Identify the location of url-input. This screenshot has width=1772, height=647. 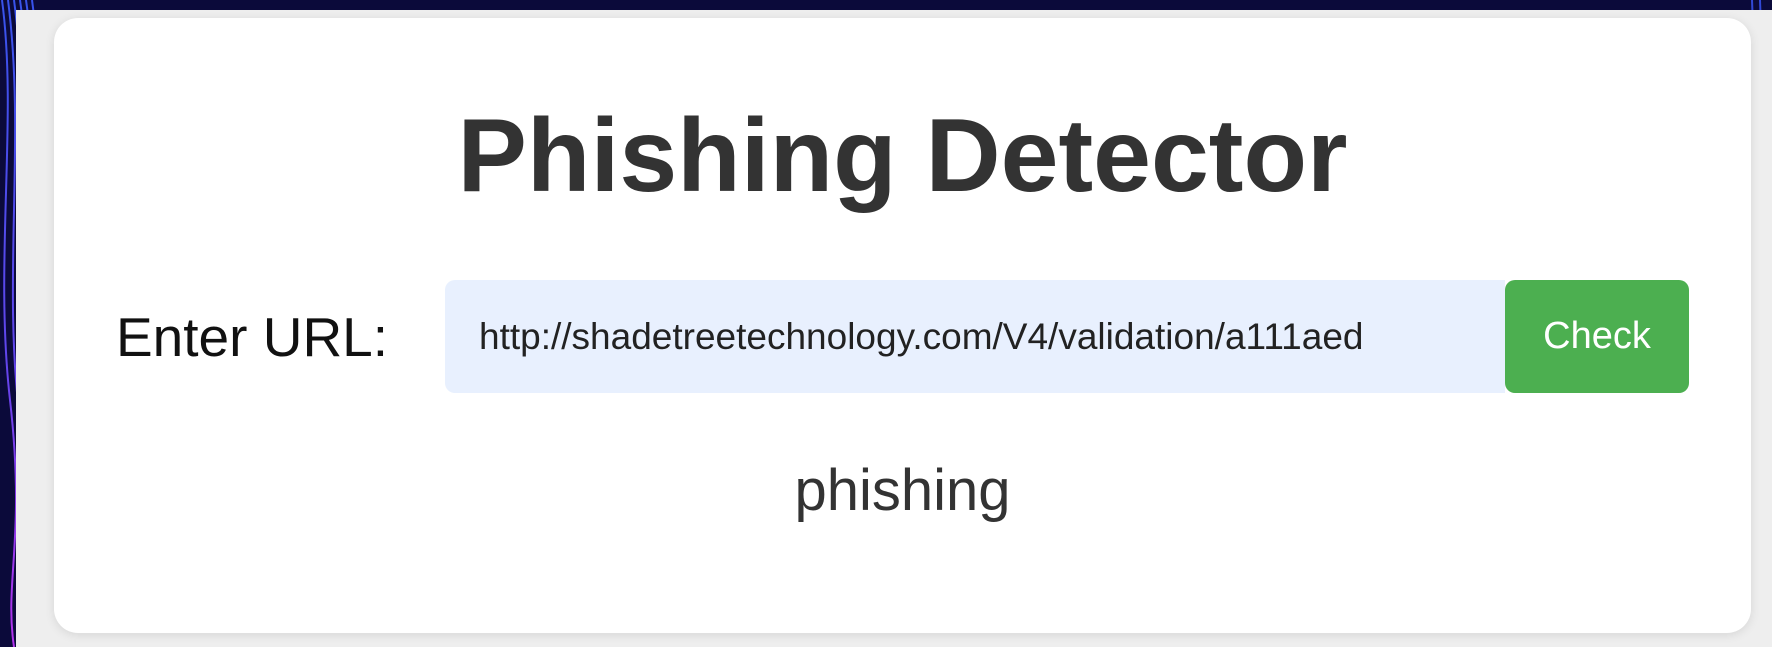
(975, 336).